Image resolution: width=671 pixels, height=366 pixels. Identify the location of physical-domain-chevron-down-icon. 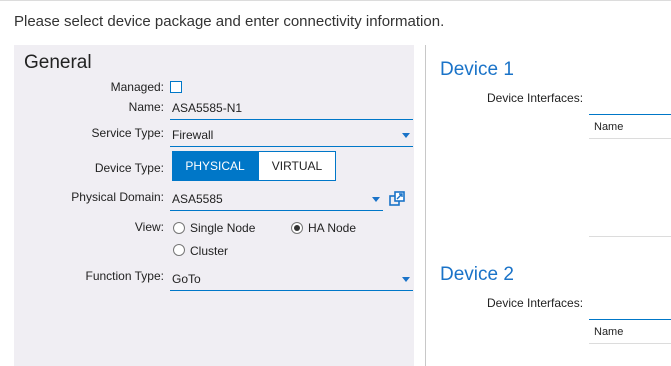
(376, 199).